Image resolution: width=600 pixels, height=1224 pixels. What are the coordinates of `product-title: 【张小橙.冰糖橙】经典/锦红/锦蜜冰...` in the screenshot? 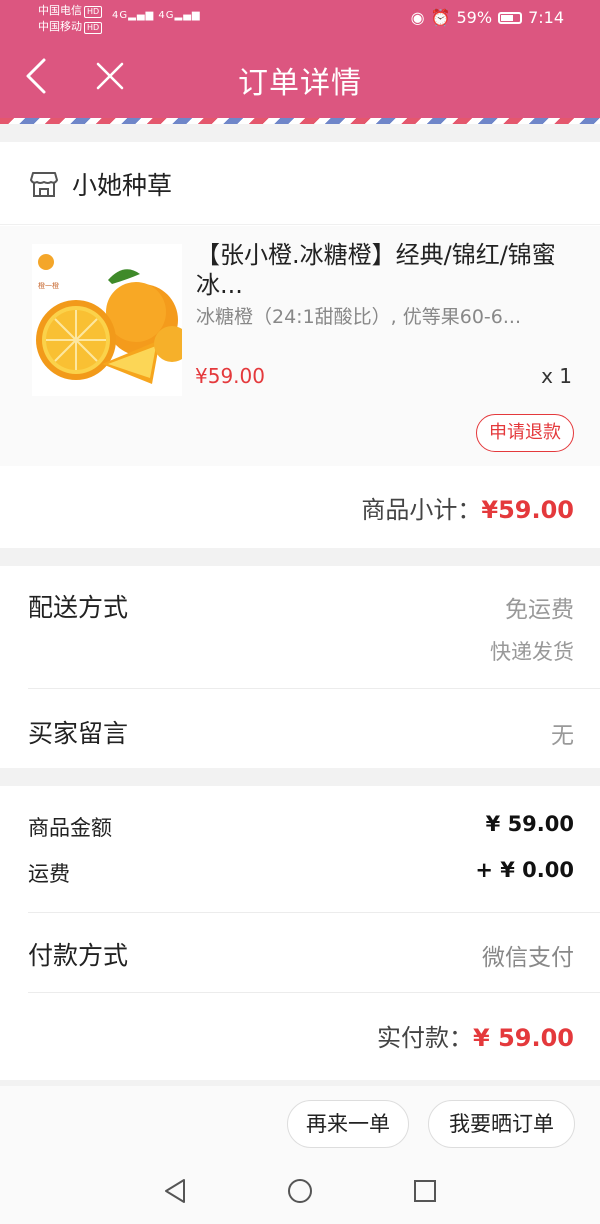 It's located at (386, 270).